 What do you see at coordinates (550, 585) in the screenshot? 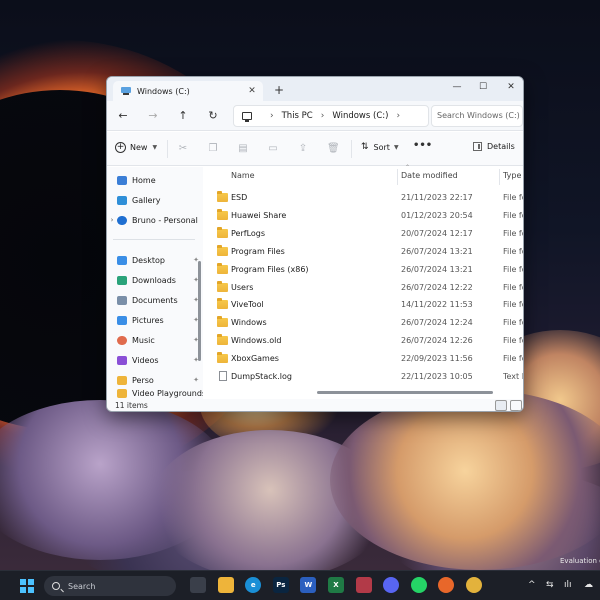
I see `network-icon: ⇆` at bounding box center [550, 585].